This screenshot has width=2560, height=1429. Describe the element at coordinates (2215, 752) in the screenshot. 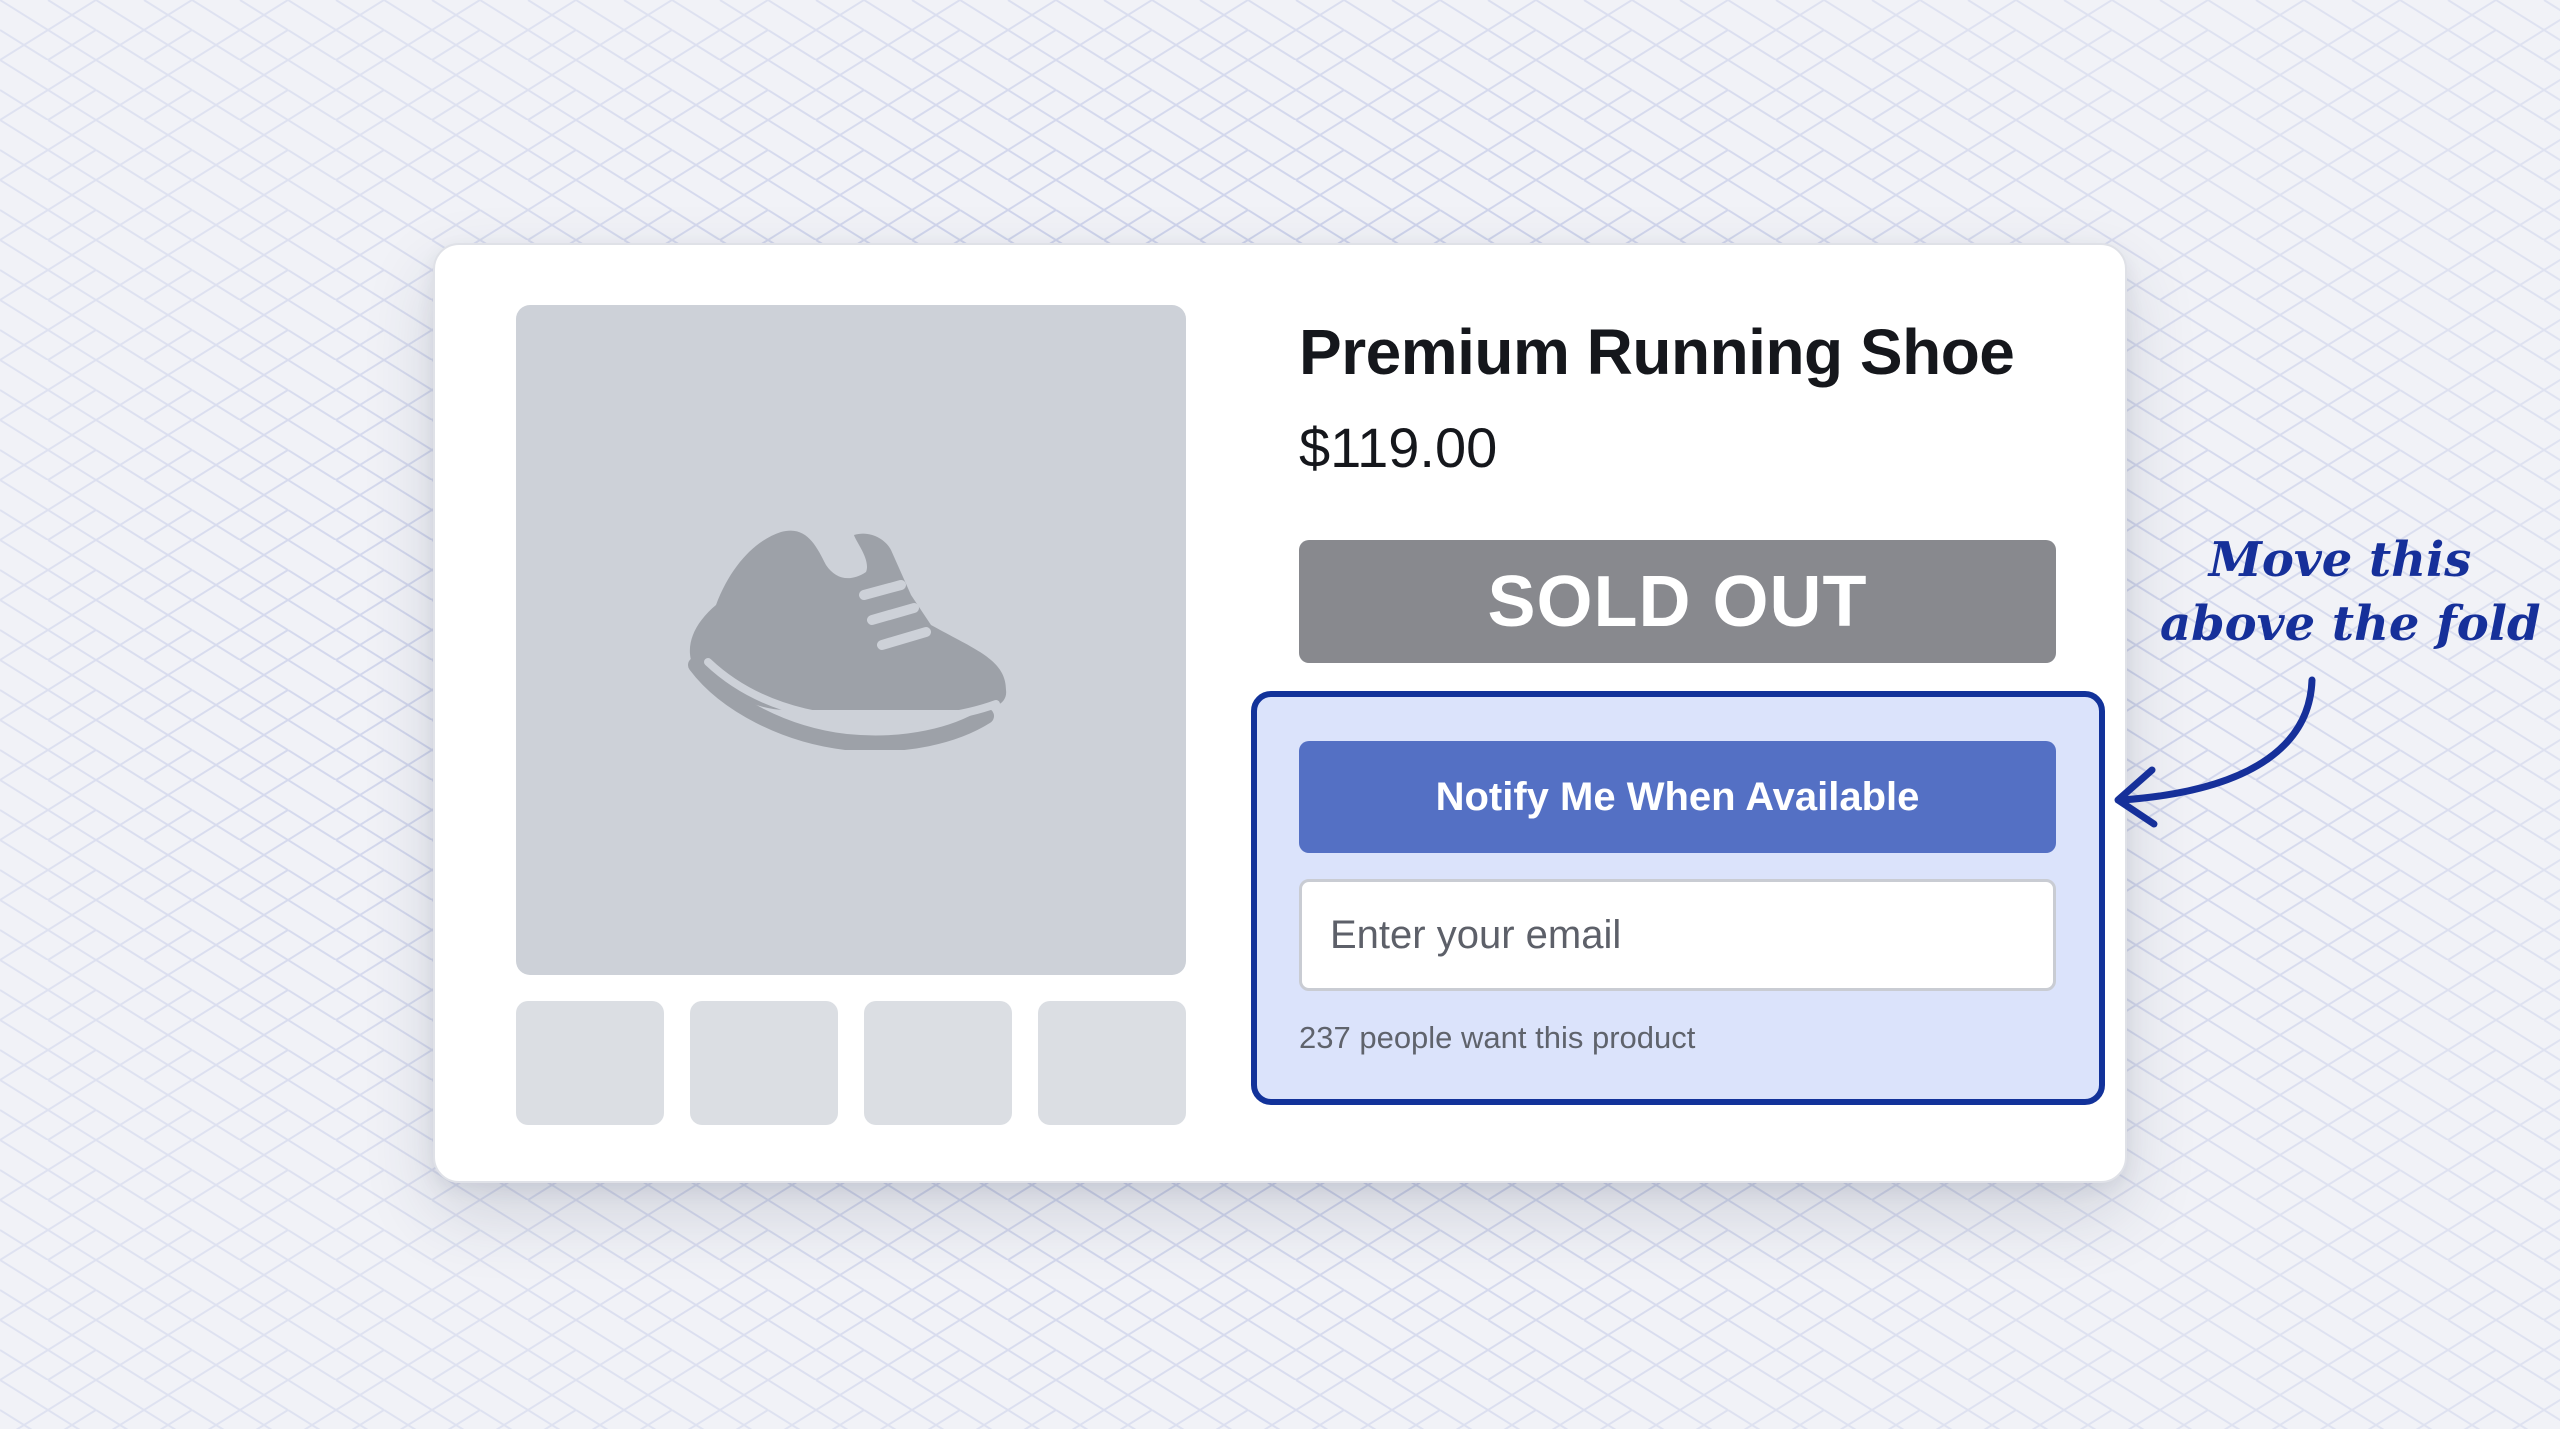

I see `curved-arrow-left-icon` at that location.